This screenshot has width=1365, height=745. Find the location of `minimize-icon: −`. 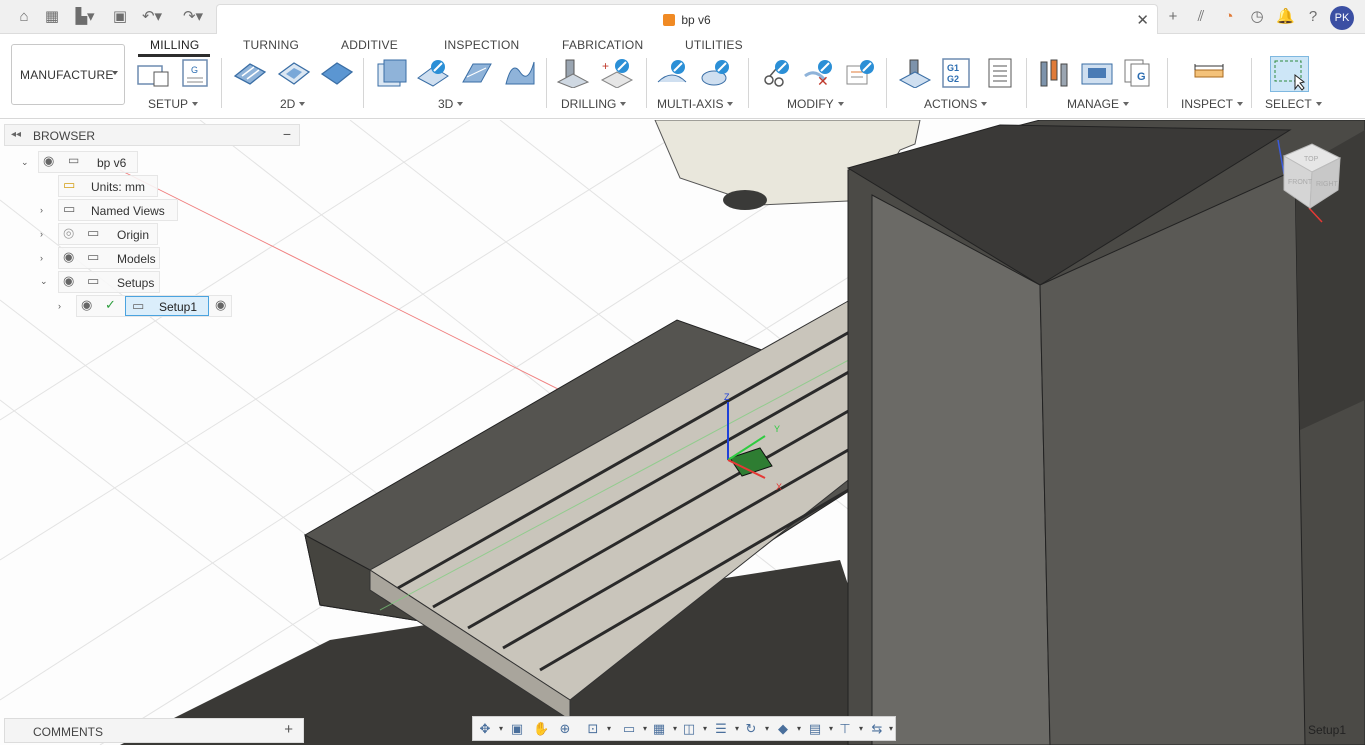

minimize-icon: − is located at coordinates (287, 134).